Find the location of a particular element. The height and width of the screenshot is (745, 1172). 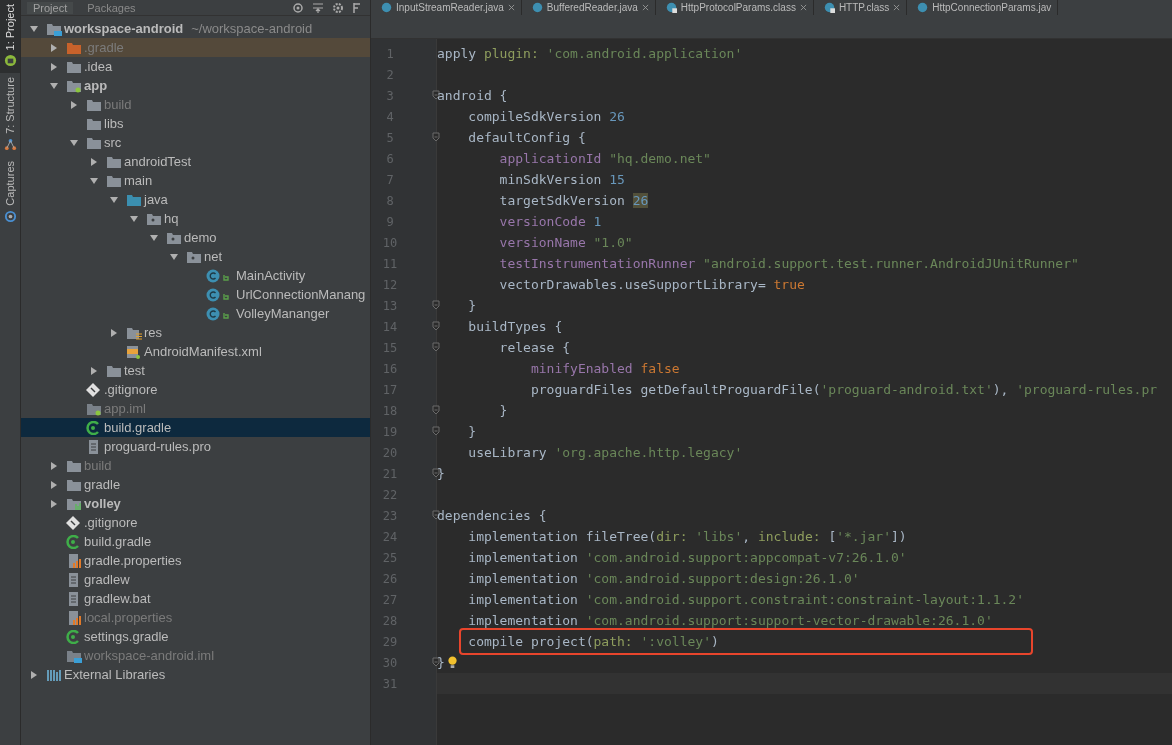

item-label: gradlew.bat is located at coordinates (117, 598).